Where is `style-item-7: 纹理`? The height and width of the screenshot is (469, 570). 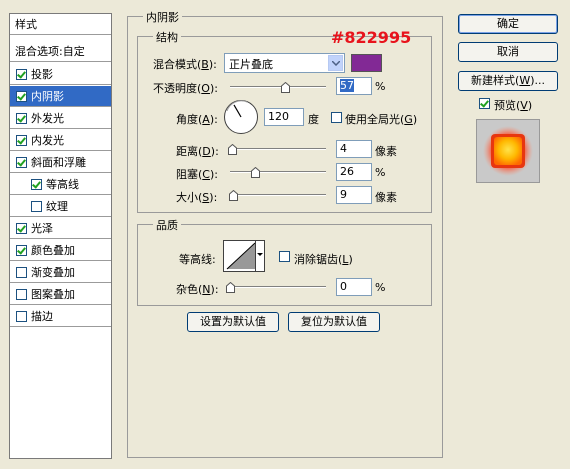 style-item-7: 纹理 is located at coordinates (60, 206).